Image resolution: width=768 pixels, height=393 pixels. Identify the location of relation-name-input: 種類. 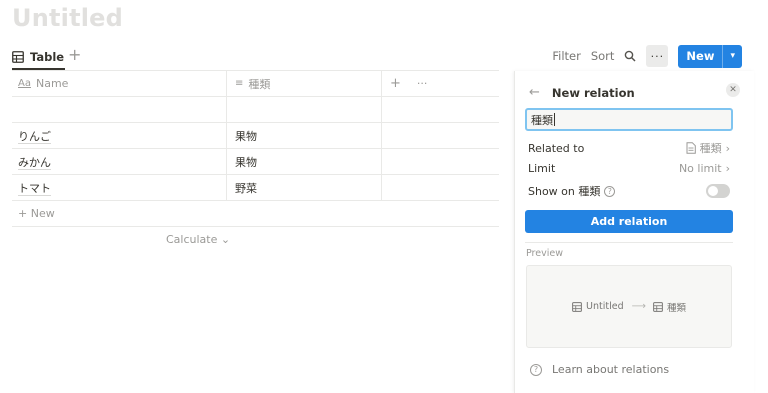
(629, 119).